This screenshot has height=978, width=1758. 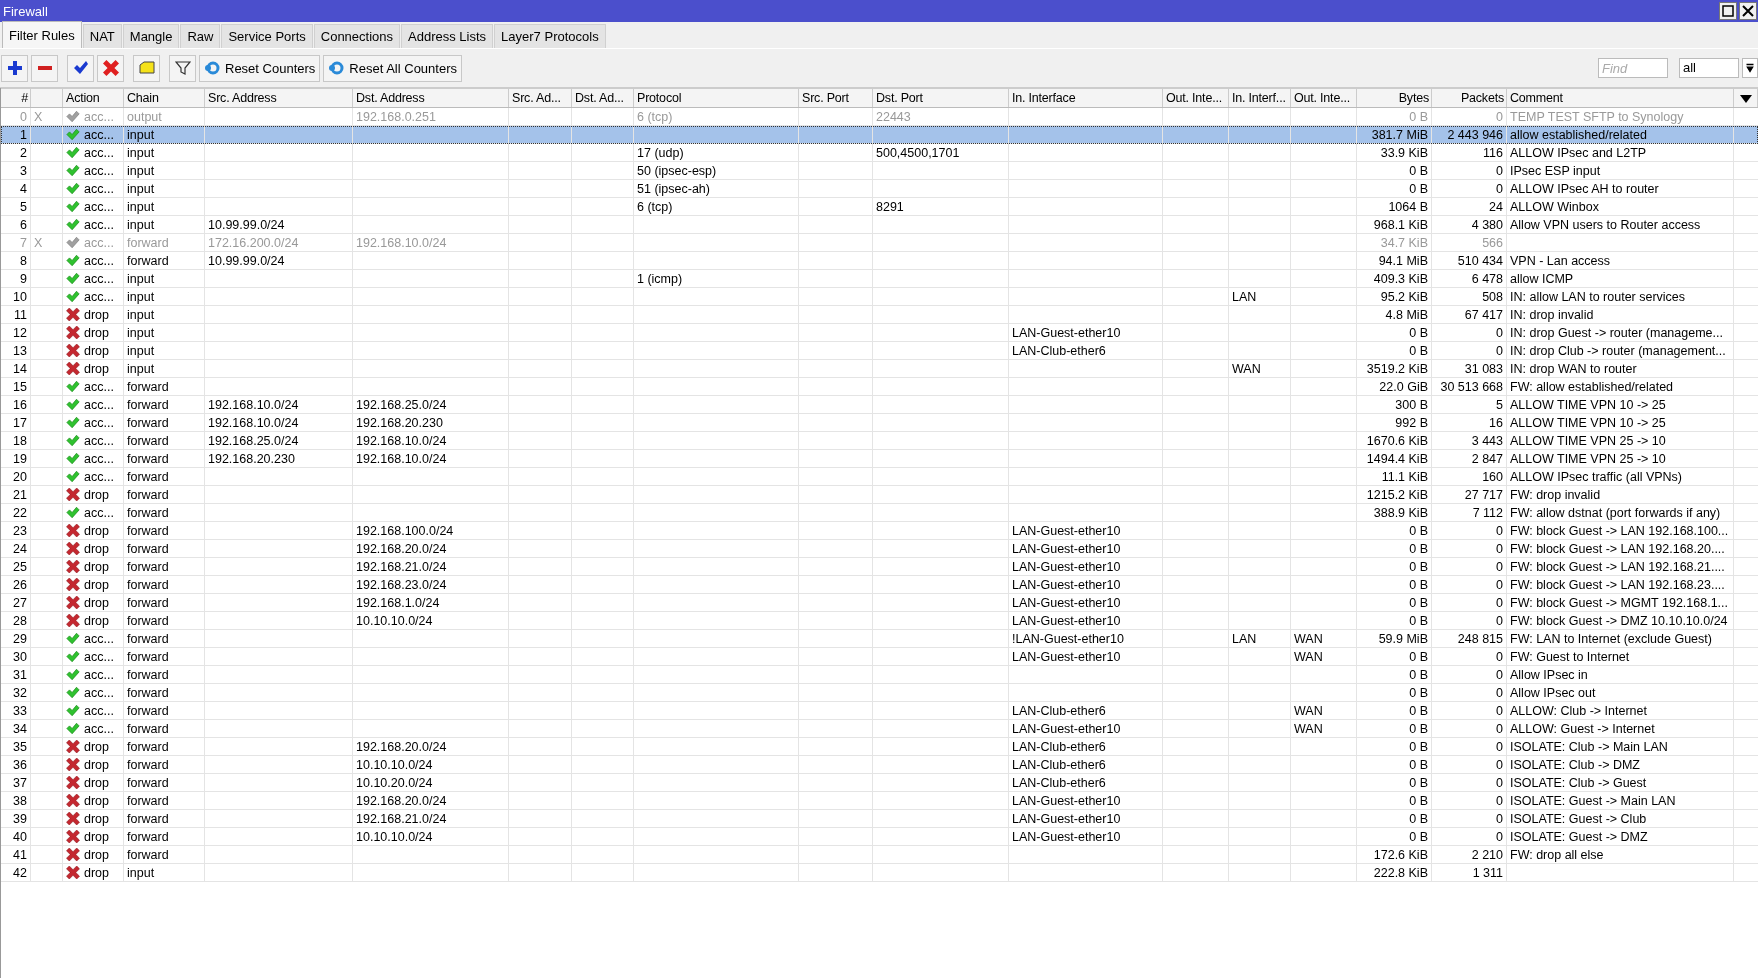 I want to click on table-cell: 1, so click(x=16, y=134).